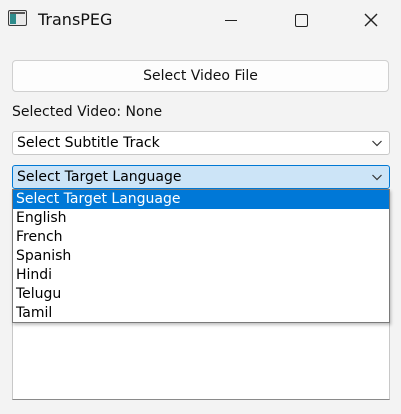  What do you see at coordinates (75, 19) in the screenshot?
I see `window-title: TransPEG` at bounding box center [75, 19].